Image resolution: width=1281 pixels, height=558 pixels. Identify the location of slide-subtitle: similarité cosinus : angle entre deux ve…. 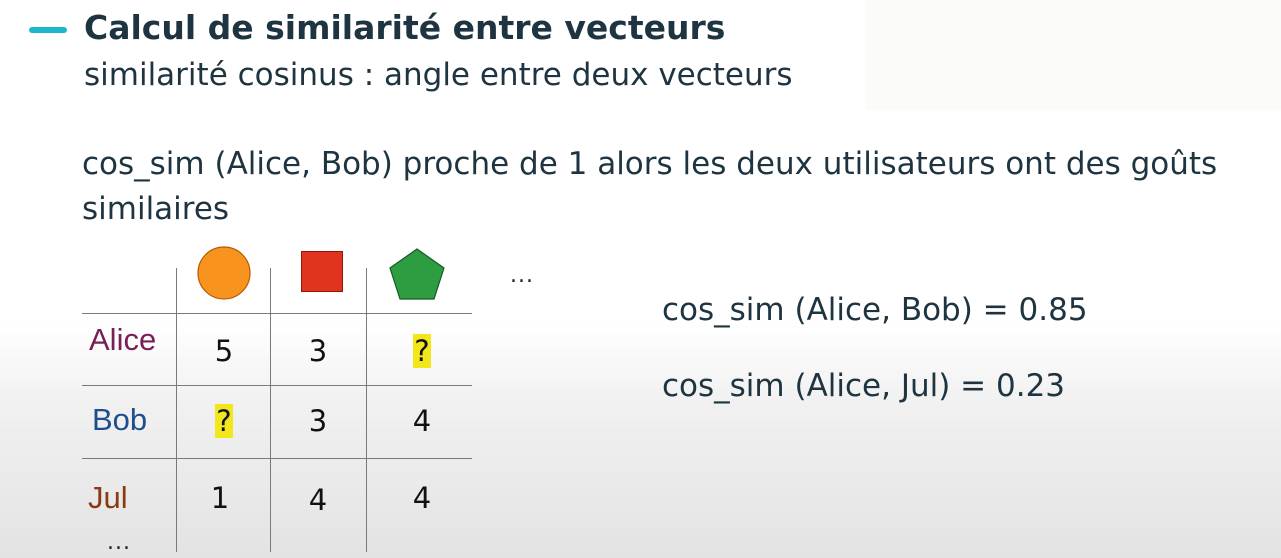
(438, 75).